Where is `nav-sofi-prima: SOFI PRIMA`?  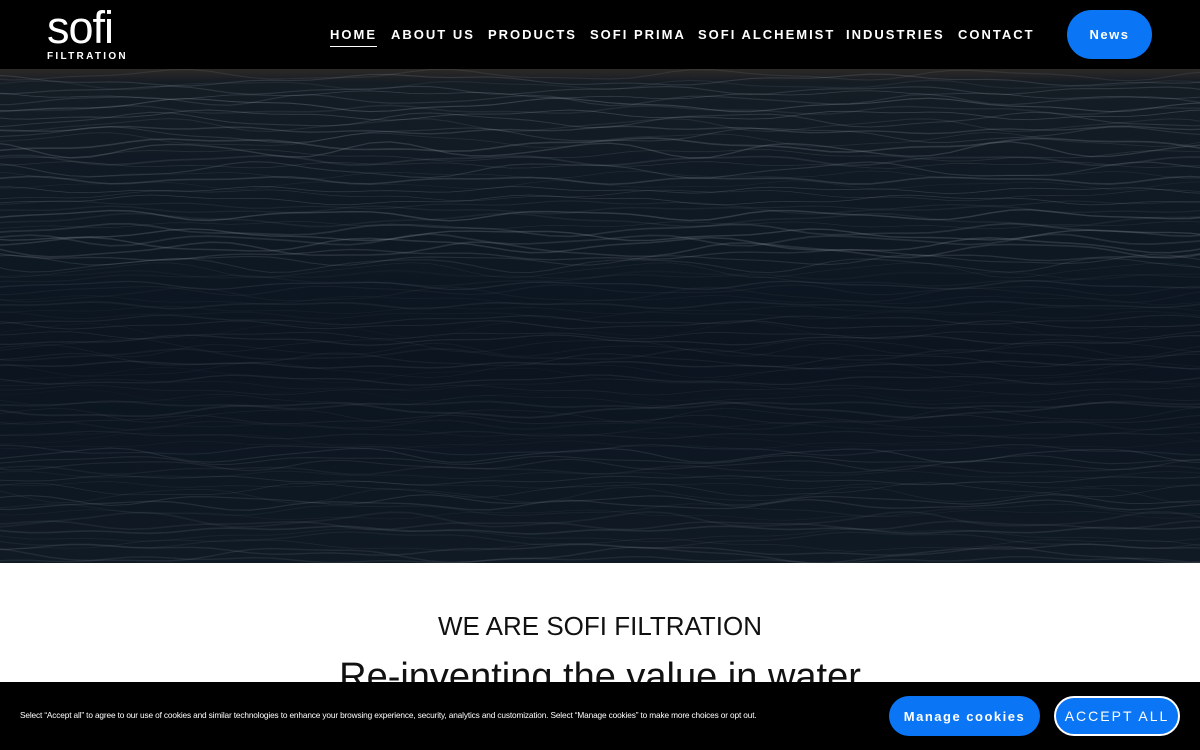 nav-sofi-prima: SOFI PRIMA is located at coordinates (638, 34).